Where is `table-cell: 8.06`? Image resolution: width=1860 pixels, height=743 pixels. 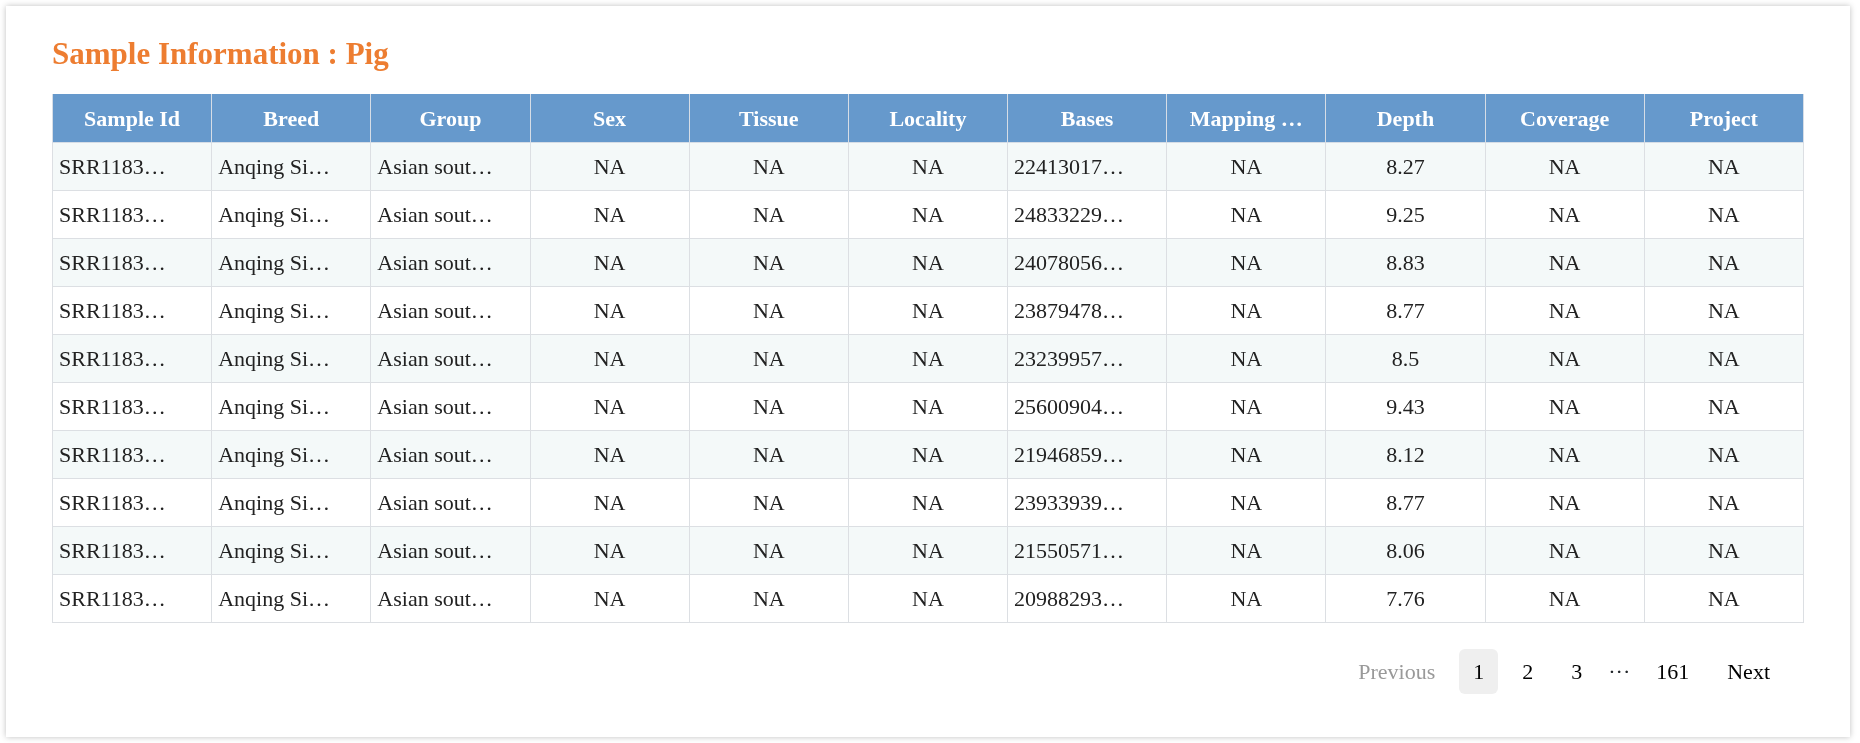
table-cell: 8.06 is located at coordinates (1405, 550).